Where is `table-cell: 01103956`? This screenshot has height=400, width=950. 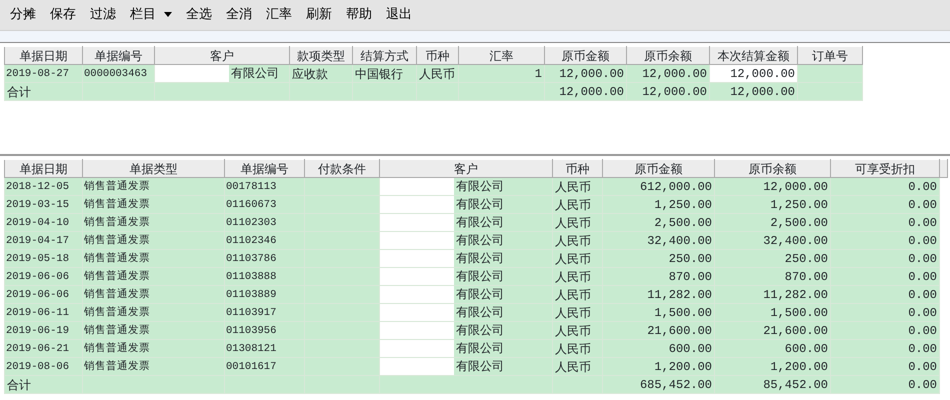
table-cell: 01103956 is located at coordinates (264, 331).